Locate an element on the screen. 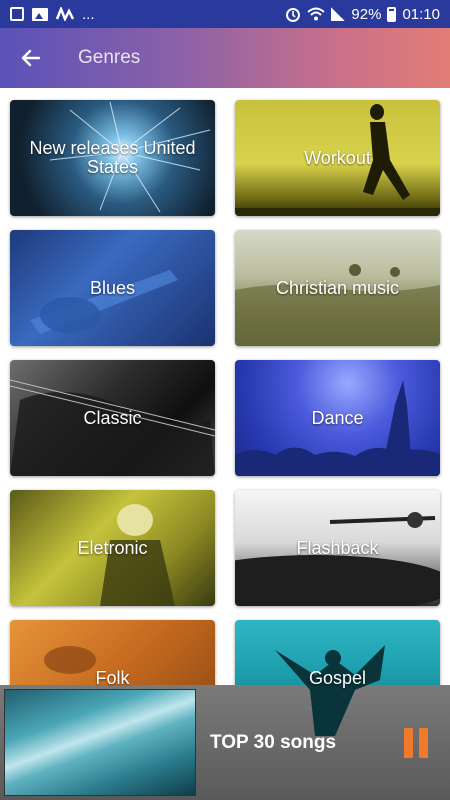  status-bar: ... 92% 01:10 is located at coordinates (225, 14).